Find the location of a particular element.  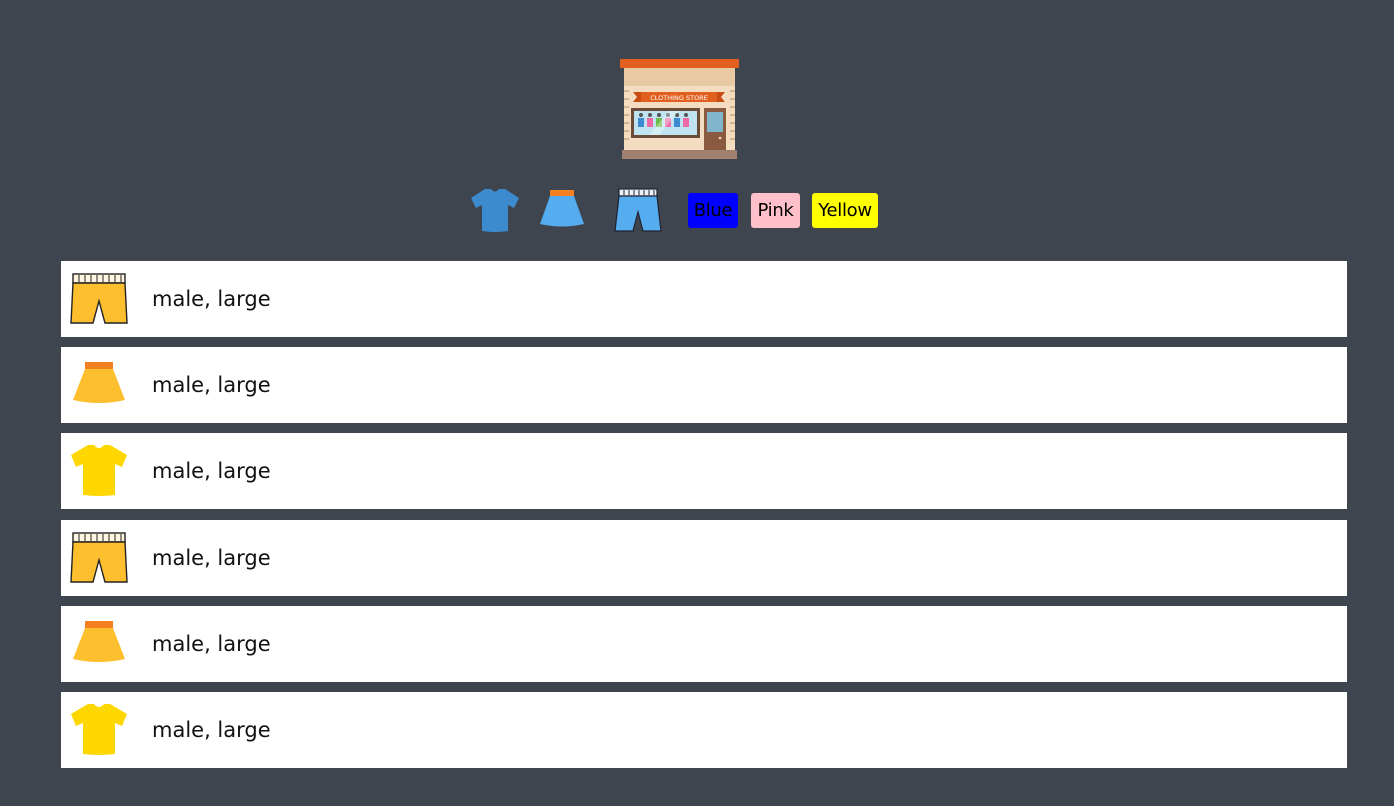

filter-tshirt-button is located at coordinates (495, 210).